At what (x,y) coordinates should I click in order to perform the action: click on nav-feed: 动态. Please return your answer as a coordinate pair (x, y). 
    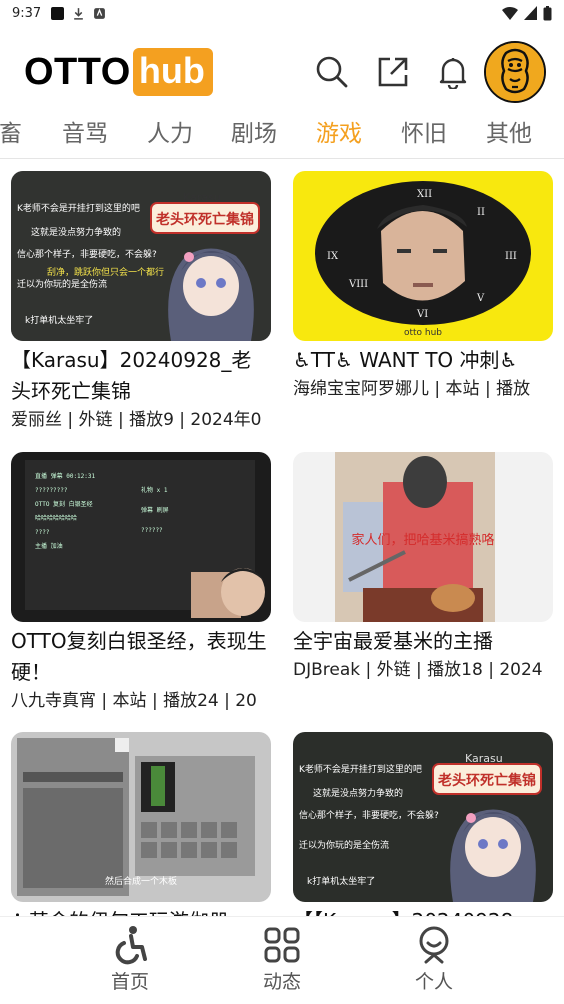
    Looking at the image, I should click on (282, 959).